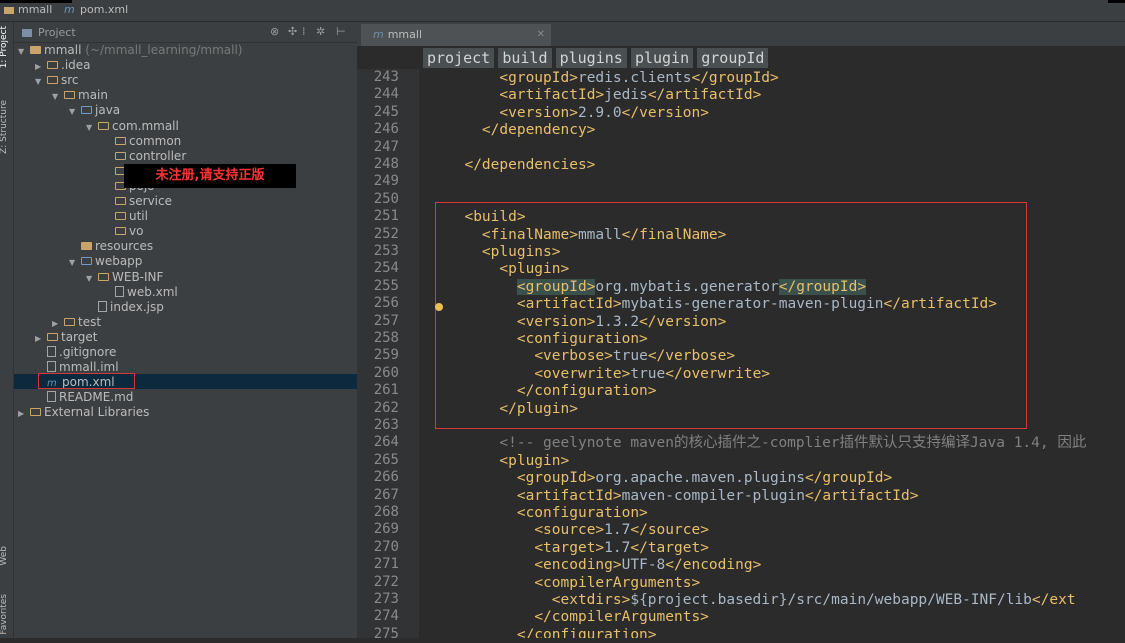  Describe the element at coordinates (569, 495) in the screenshot. I see `xml-tag: <artifactId>` at that location.